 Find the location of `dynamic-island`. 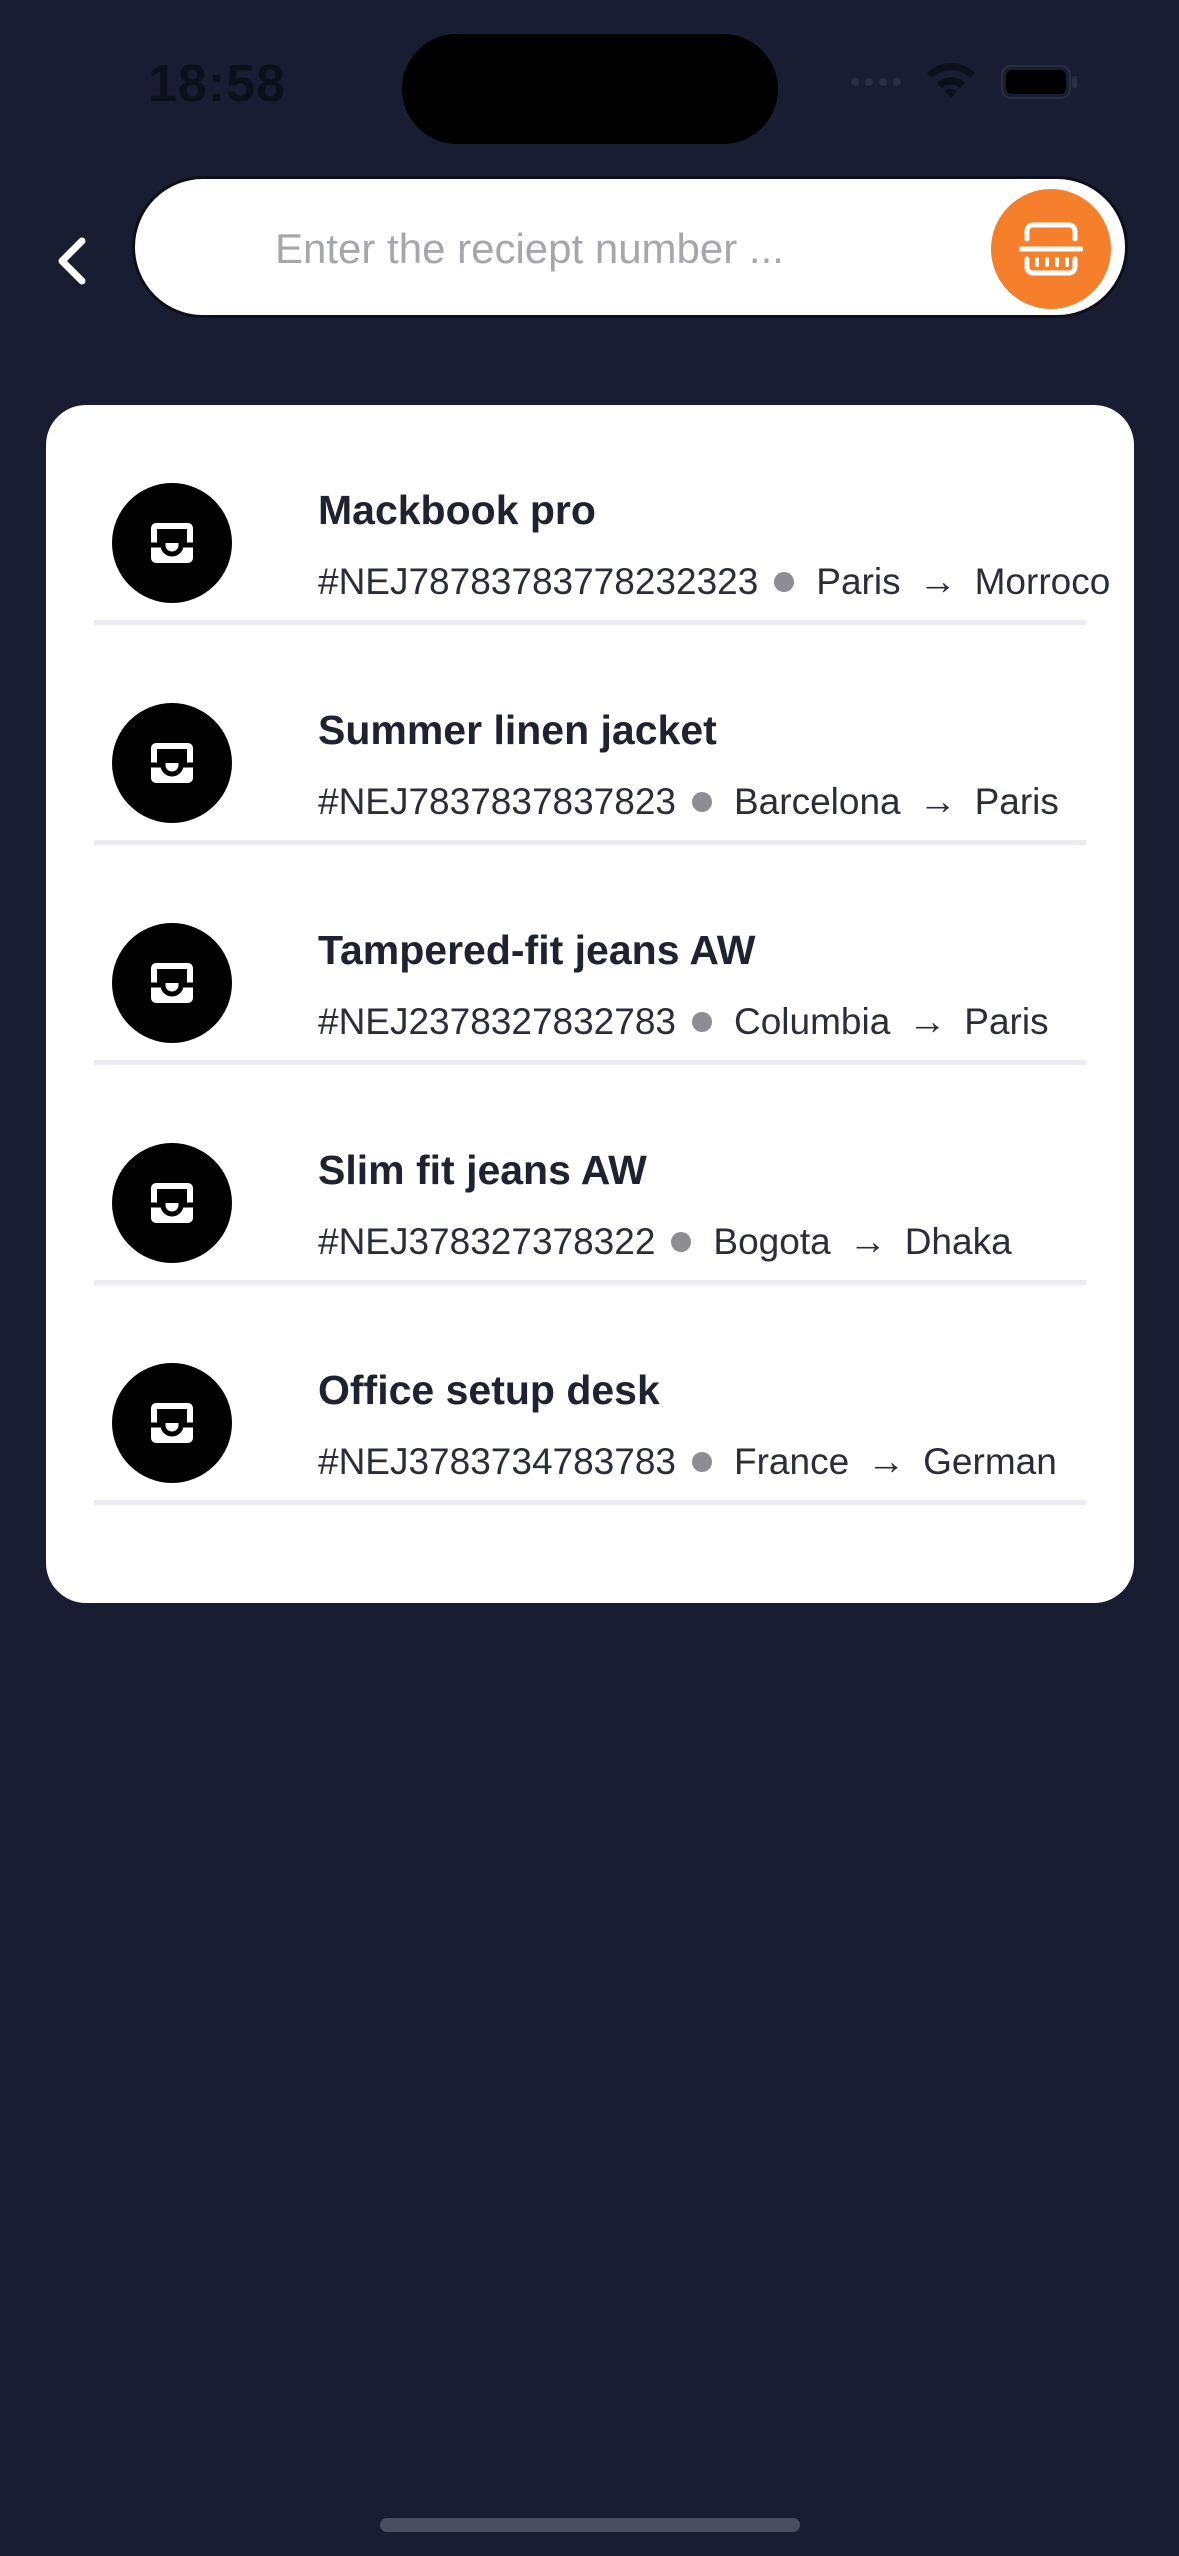

dynamic-island is located at coordinates (590, 89).